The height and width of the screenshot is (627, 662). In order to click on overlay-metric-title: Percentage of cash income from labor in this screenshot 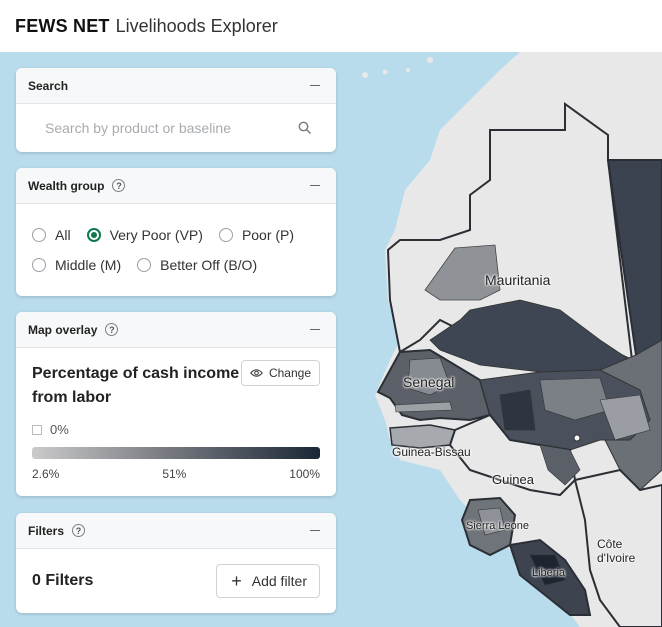, I will do `click(136, 385)`.